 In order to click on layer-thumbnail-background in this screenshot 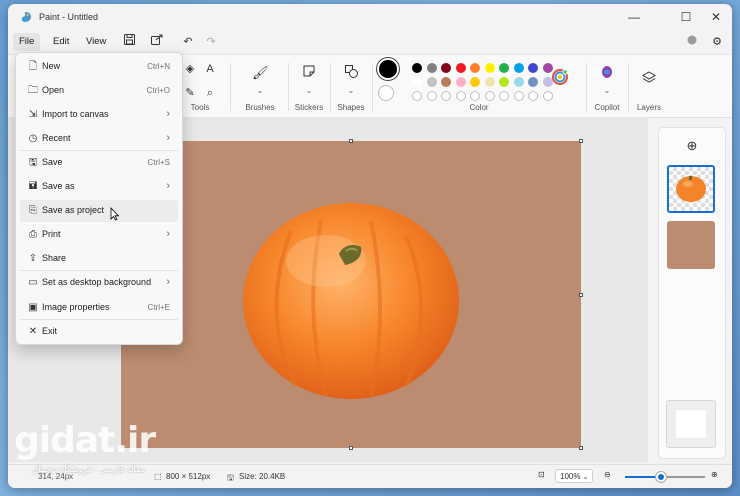, I will do `click(691, 245)`.